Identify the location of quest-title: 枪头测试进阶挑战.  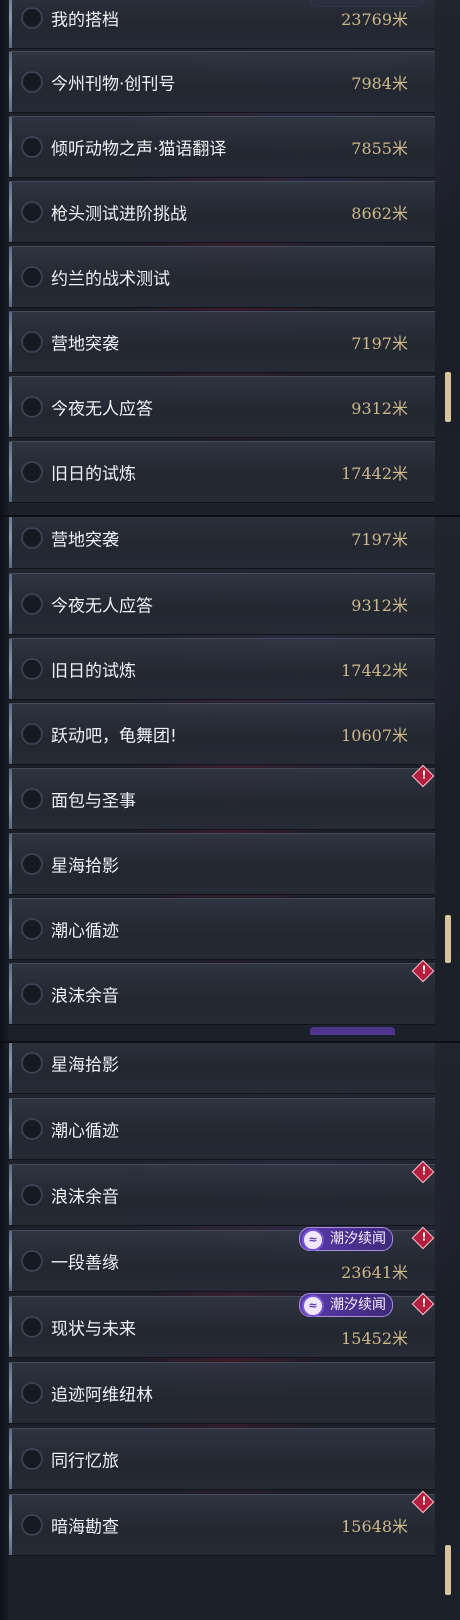
(119, 214).